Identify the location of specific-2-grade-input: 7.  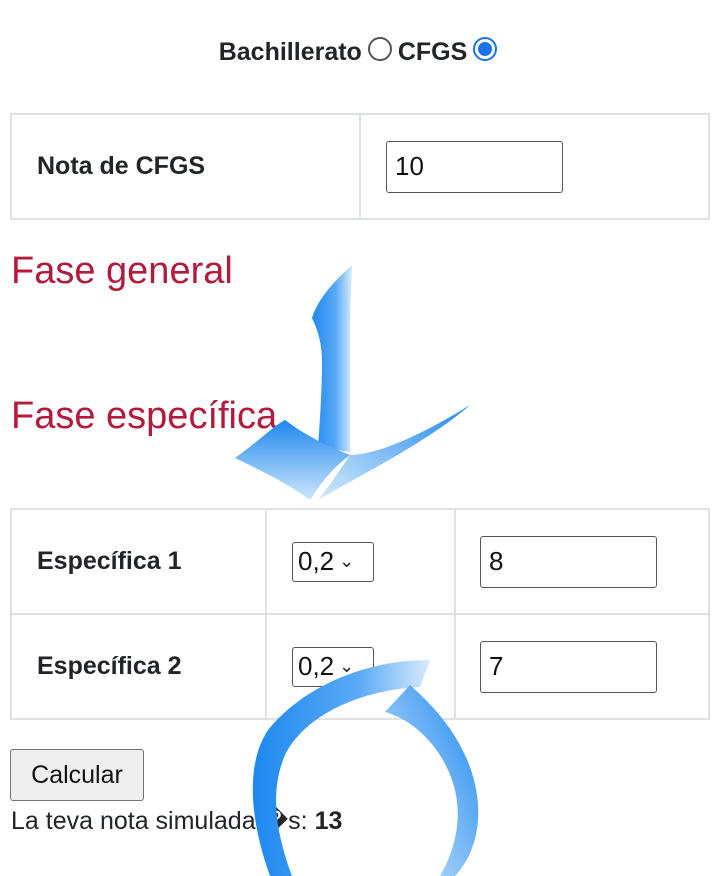
(568, 666).